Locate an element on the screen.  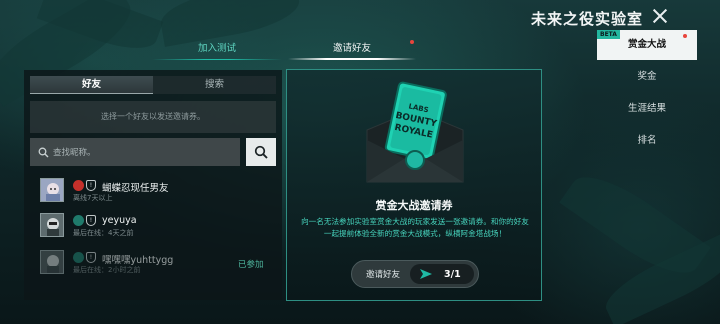
friend-status: 最后在线：4天之前 is located at coordinates (103, 233).